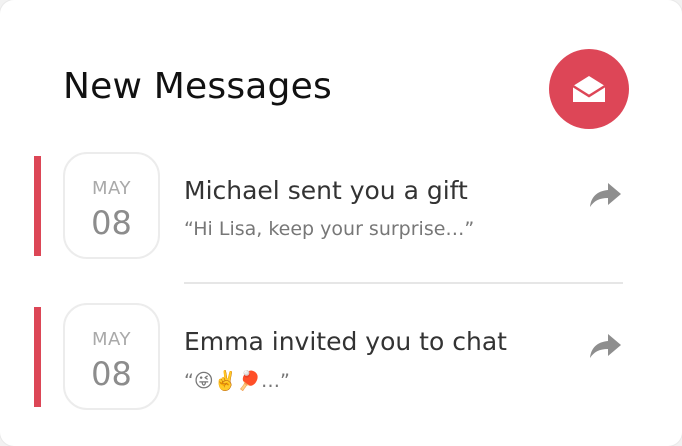  What do you see at coordinates (403, 283) in the screenshot?
I see `row-divider` at bounding box center [403, 283].